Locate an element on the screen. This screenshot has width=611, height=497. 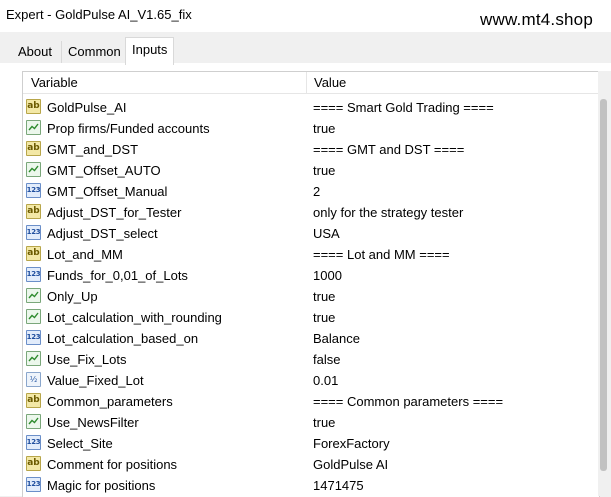
parameter-value: GoldPulse AI is located at coordinates (350, 464).